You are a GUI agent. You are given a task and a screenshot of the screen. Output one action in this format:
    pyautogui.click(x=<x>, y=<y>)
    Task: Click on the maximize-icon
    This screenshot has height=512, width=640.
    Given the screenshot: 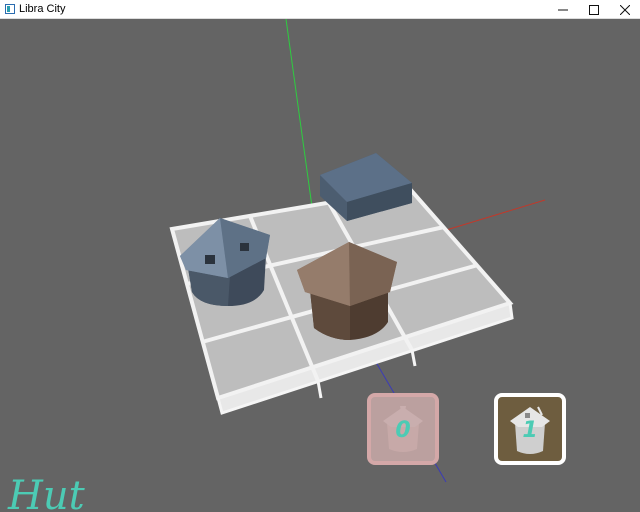 What is the action you would take?
    pyautogui.click(x=594, y=9)
    